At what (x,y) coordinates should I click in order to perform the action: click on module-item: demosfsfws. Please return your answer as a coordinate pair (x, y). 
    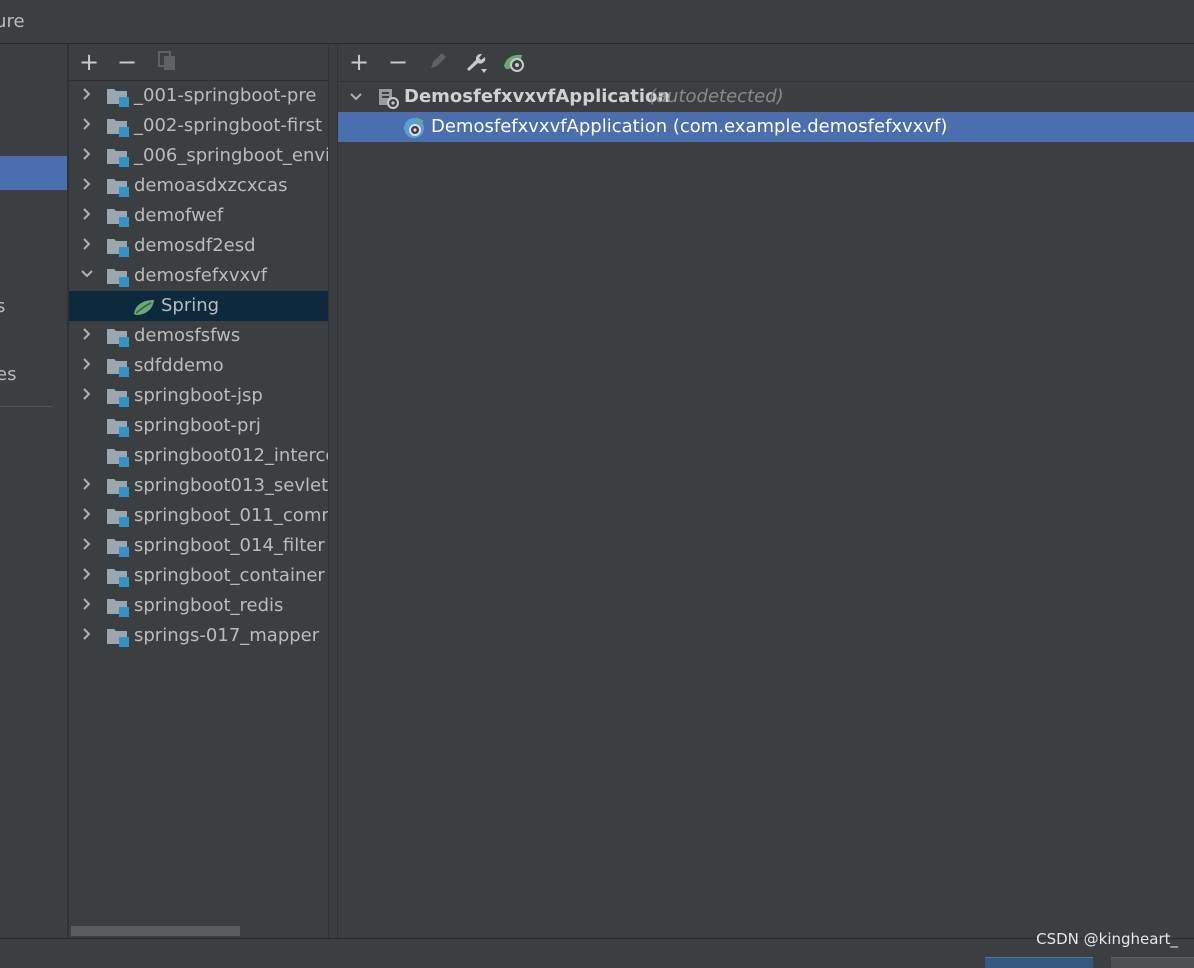
    Looking at the image, I should click on (198, 336).